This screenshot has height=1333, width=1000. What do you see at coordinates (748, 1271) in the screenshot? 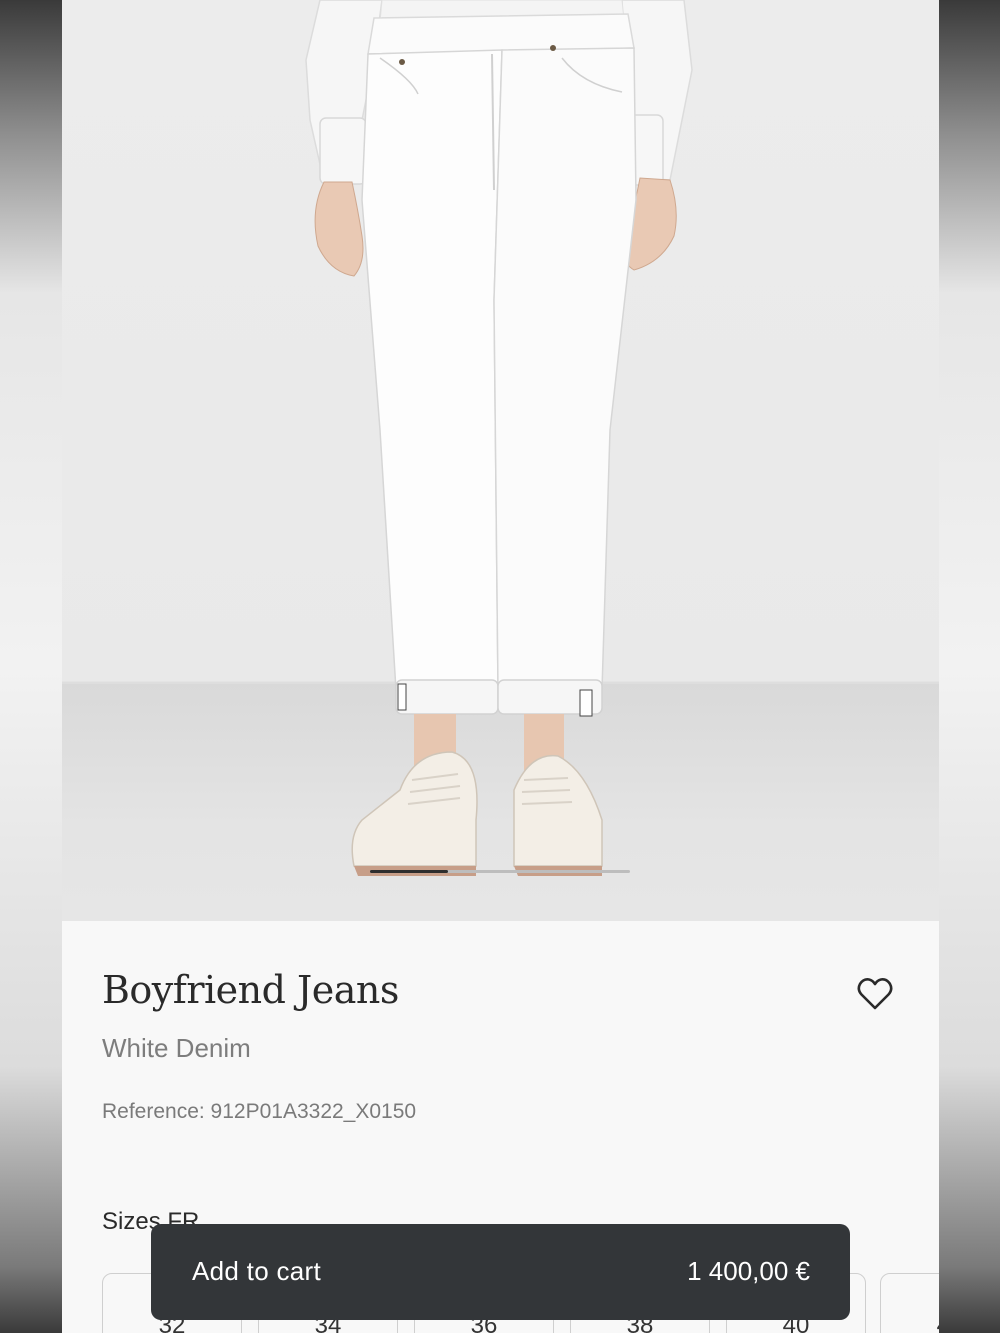
I see `cart-price: 1 400,00 €` at bounding box center [748, 1271].